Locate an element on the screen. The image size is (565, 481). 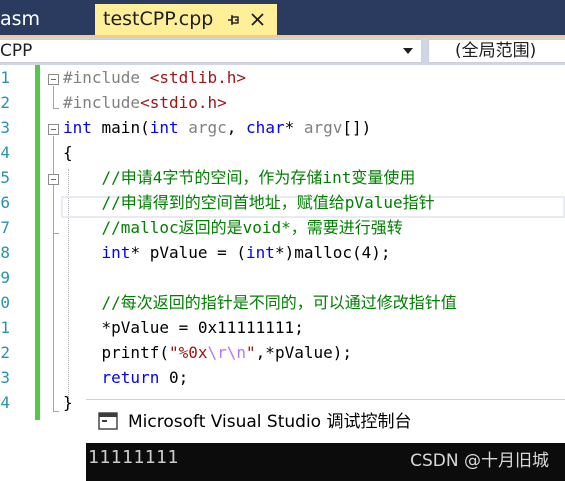
code-line-6: //申请得到的空间首地址，赋值给pValue指针 is located at coordinates (249, 202).